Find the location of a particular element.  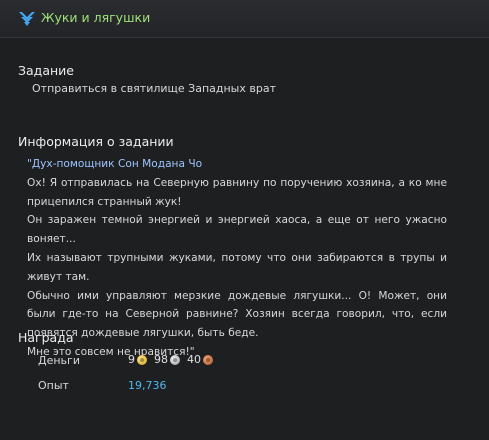

money-label: Деньги is located at coordinates (59, 360).